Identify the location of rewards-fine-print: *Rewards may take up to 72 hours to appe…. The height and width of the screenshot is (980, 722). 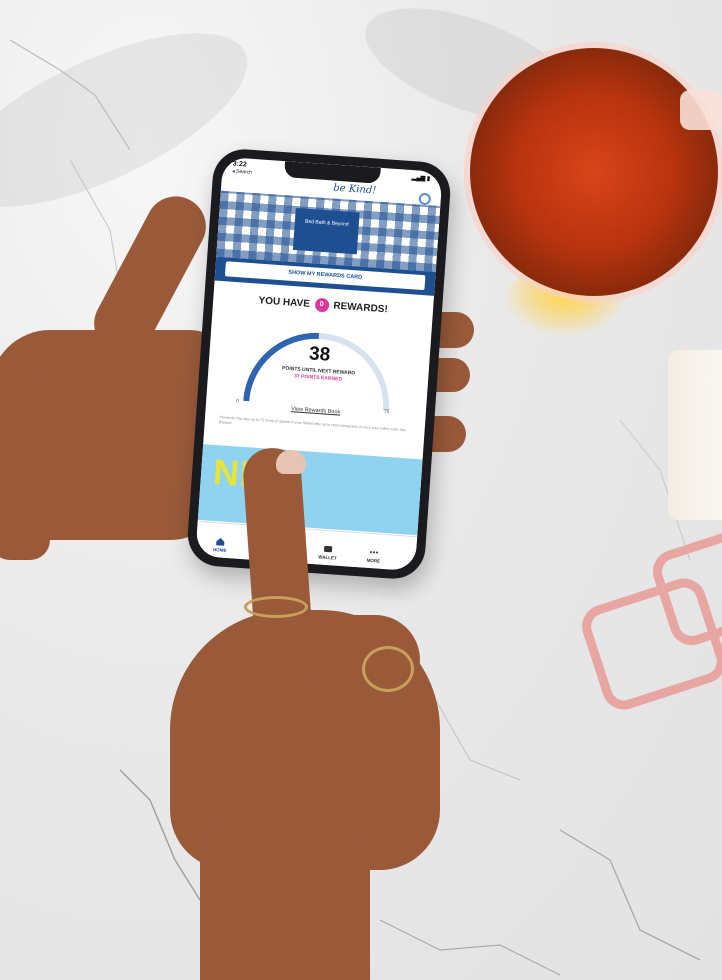
(312, 424).